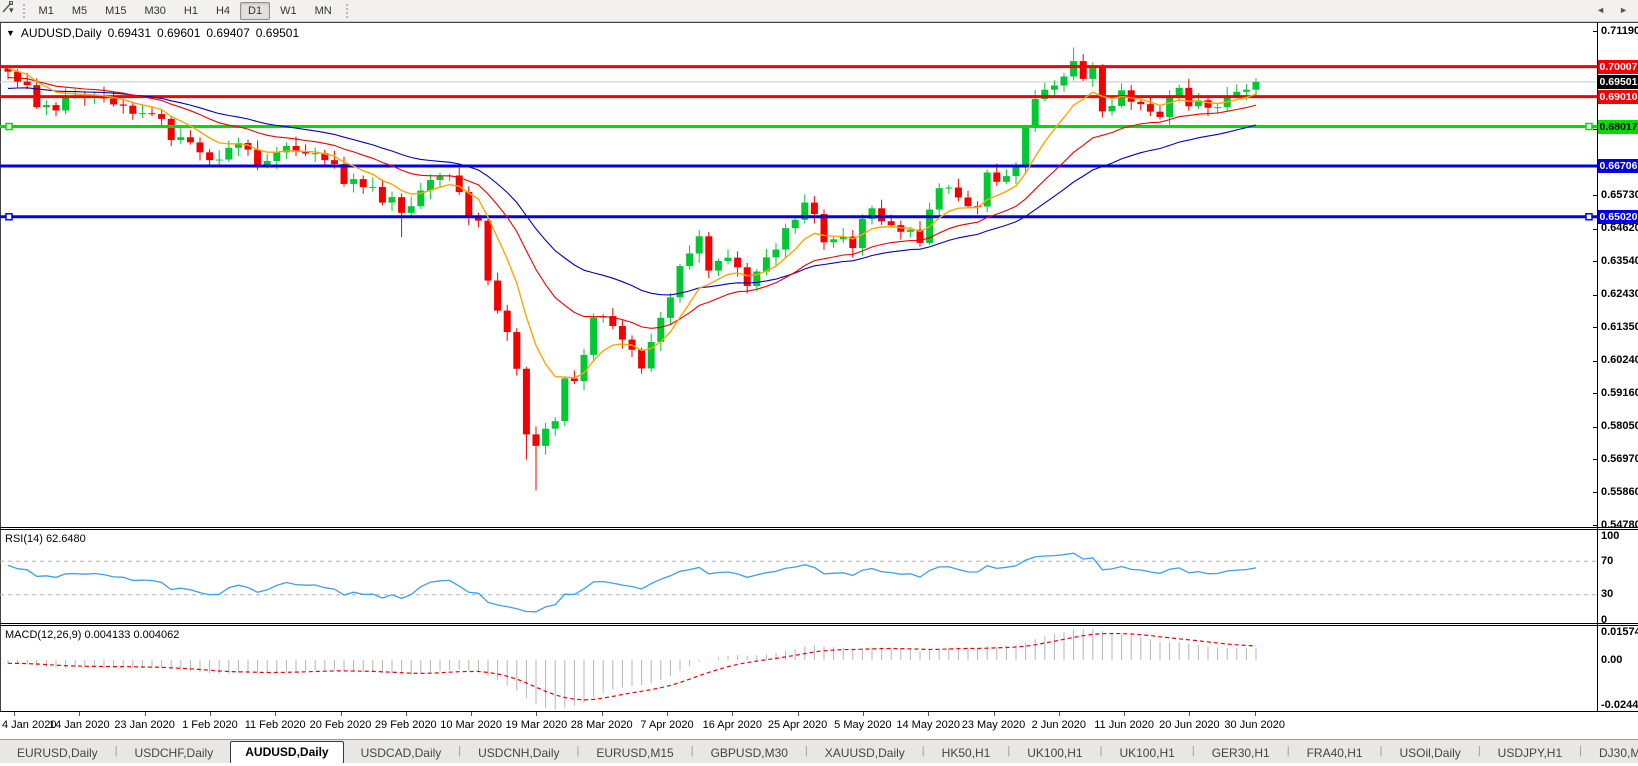  I want to click on timeframe-button-m15: M15, so click(115, 11).